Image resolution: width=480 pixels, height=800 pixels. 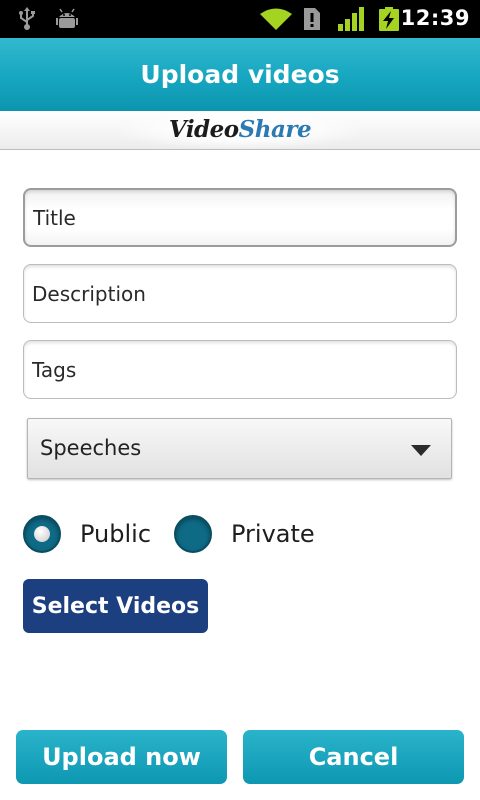 What do you see at coordinates (273, 534) in the screenshot?
I see `private-label: Private` at bounding box center [273, 534].